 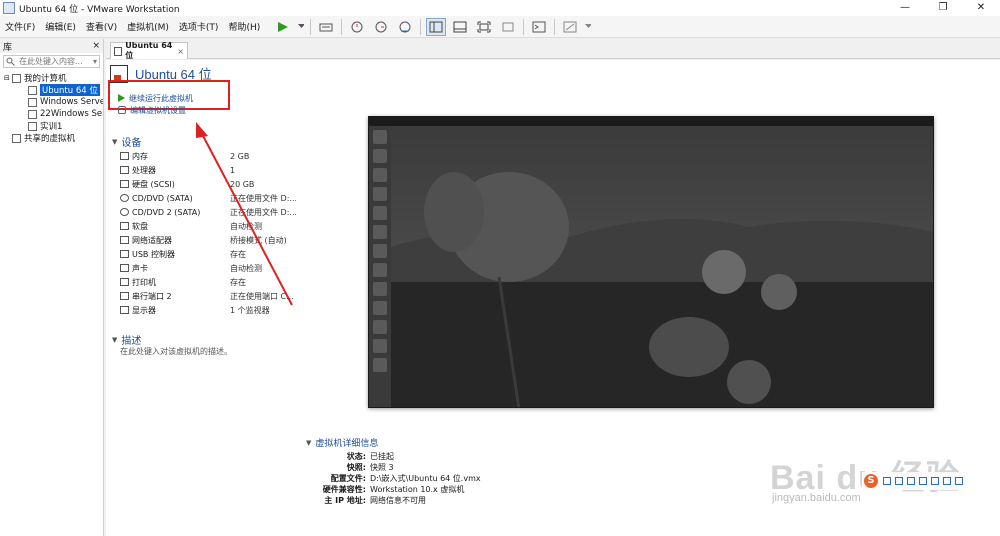 What do you see at coordinates (126, 142) in the screenshot?
I see `devices-section-header: ▼ 设备` at bounding box center [126, 142].